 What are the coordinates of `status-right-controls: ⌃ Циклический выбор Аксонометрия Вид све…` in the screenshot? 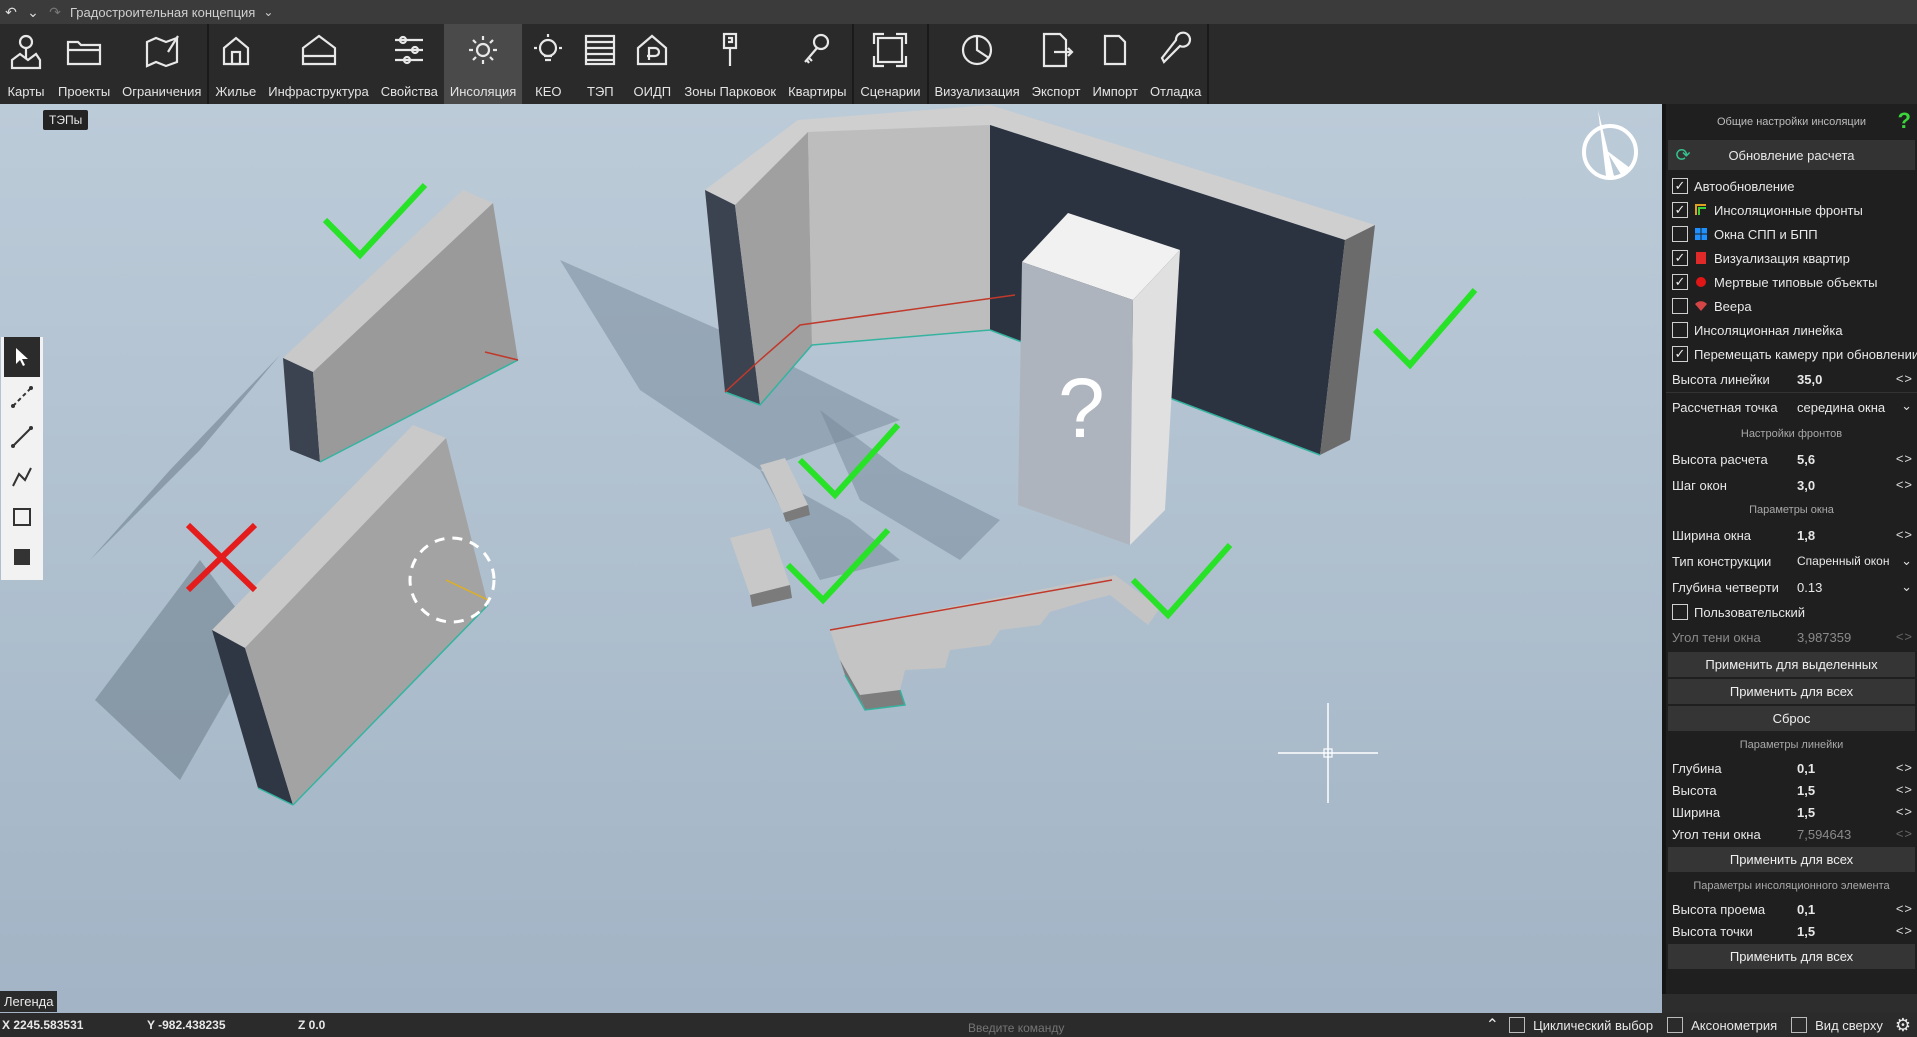 It's located at (1701, 1025).